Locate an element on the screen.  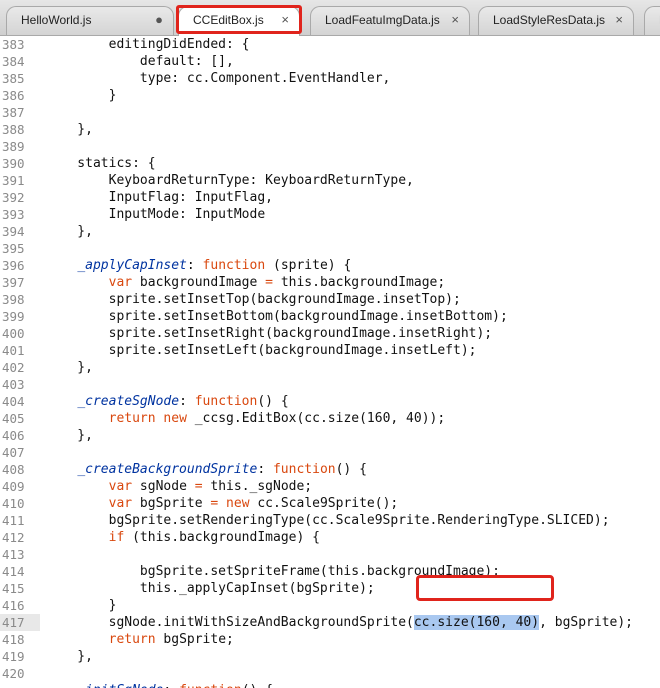
code-text: _initSgNode: function() { is located at coordinates (159, 685).